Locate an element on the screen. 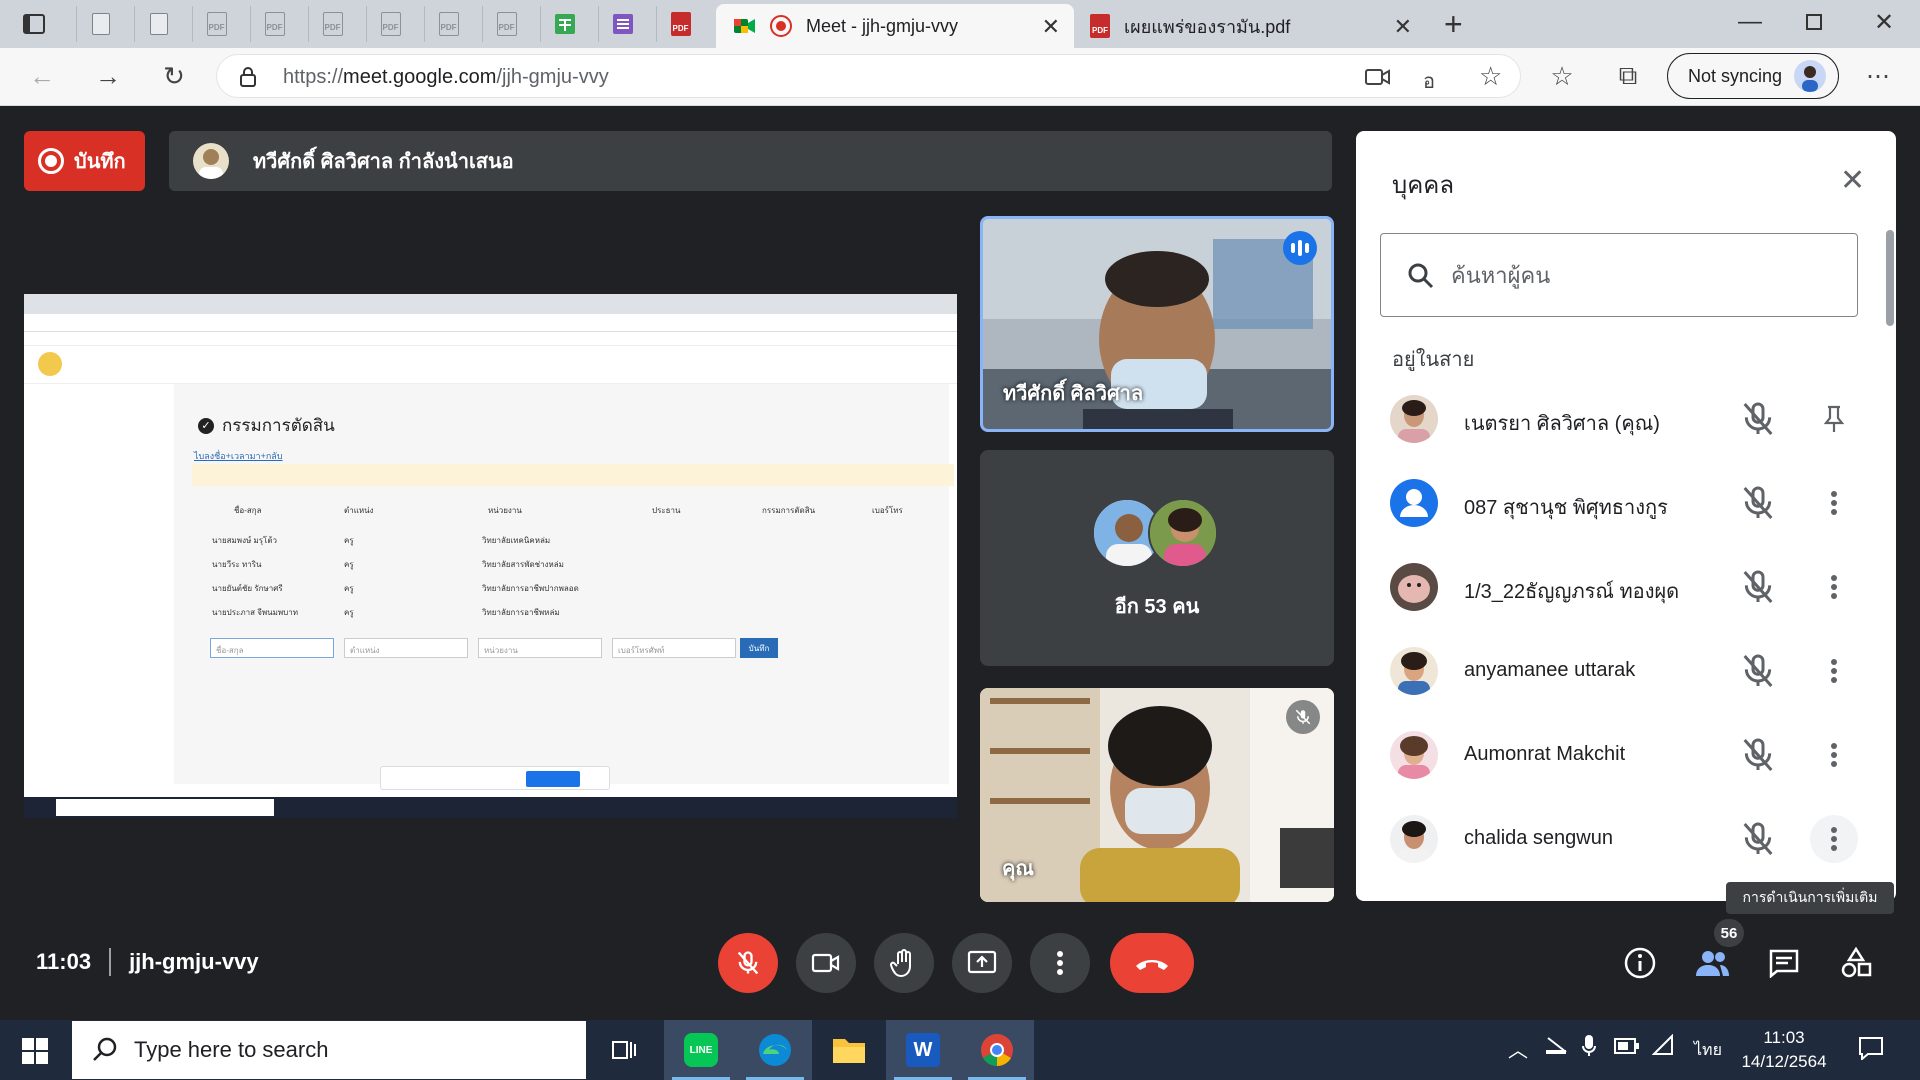 The image size is (1920, 1080). new-tab-icon: + is located at coordinates (1453, 24).